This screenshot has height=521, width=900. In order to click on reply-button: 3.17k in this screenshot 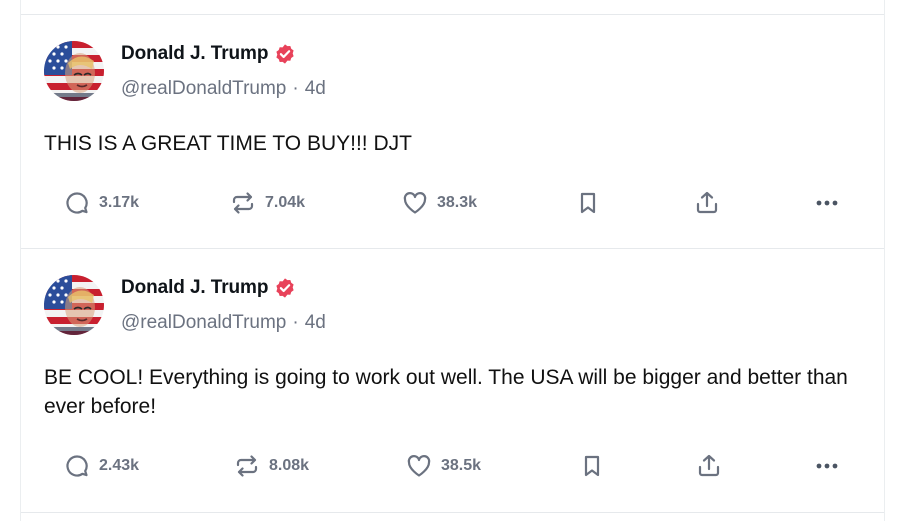, I will do `click(101, 203)`.